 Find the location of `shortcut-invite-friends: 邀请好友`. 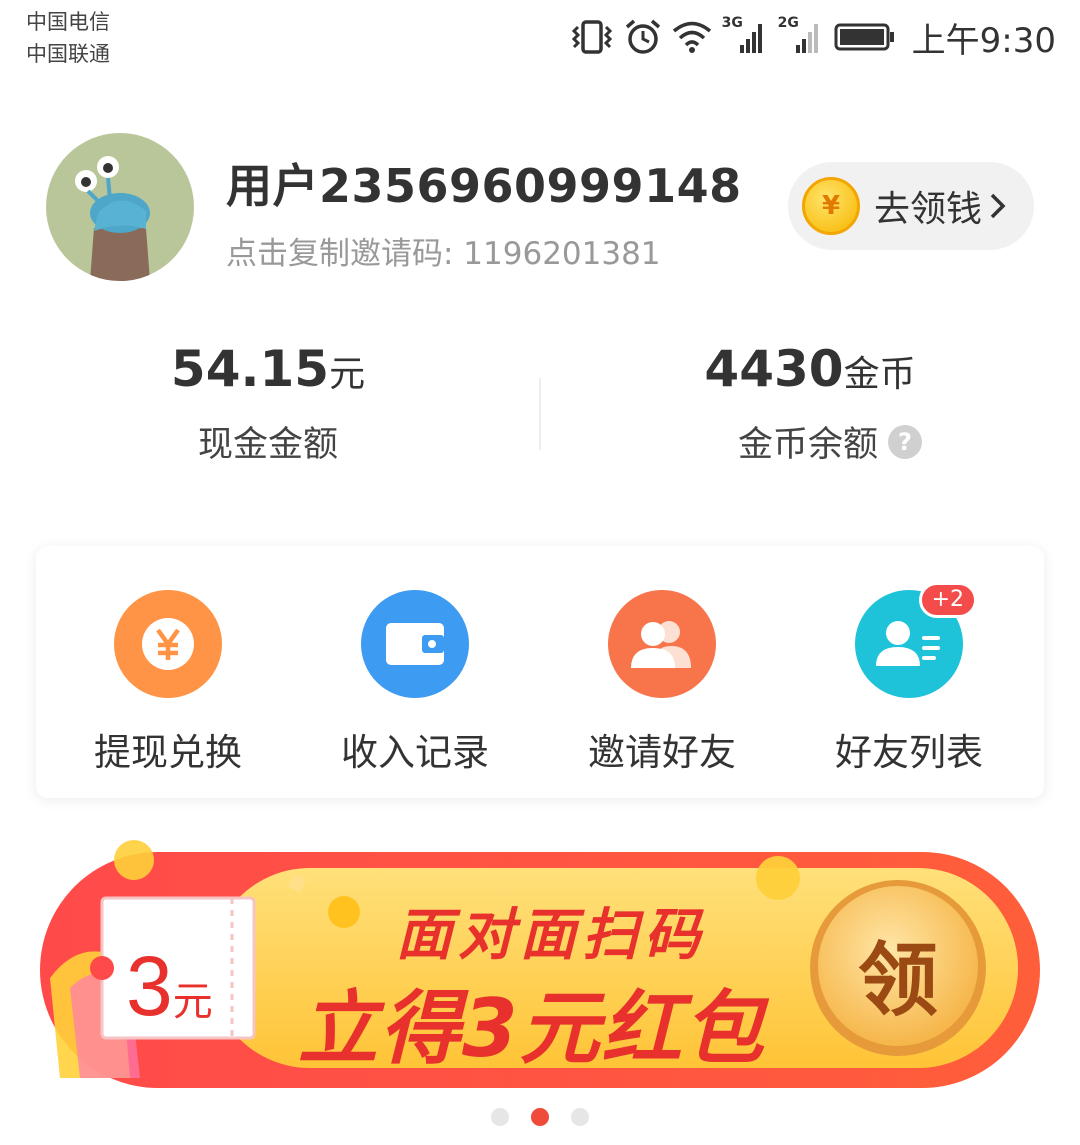

shortcut-invite-friends: 邀请好友 is located at coordinates (662, 683).